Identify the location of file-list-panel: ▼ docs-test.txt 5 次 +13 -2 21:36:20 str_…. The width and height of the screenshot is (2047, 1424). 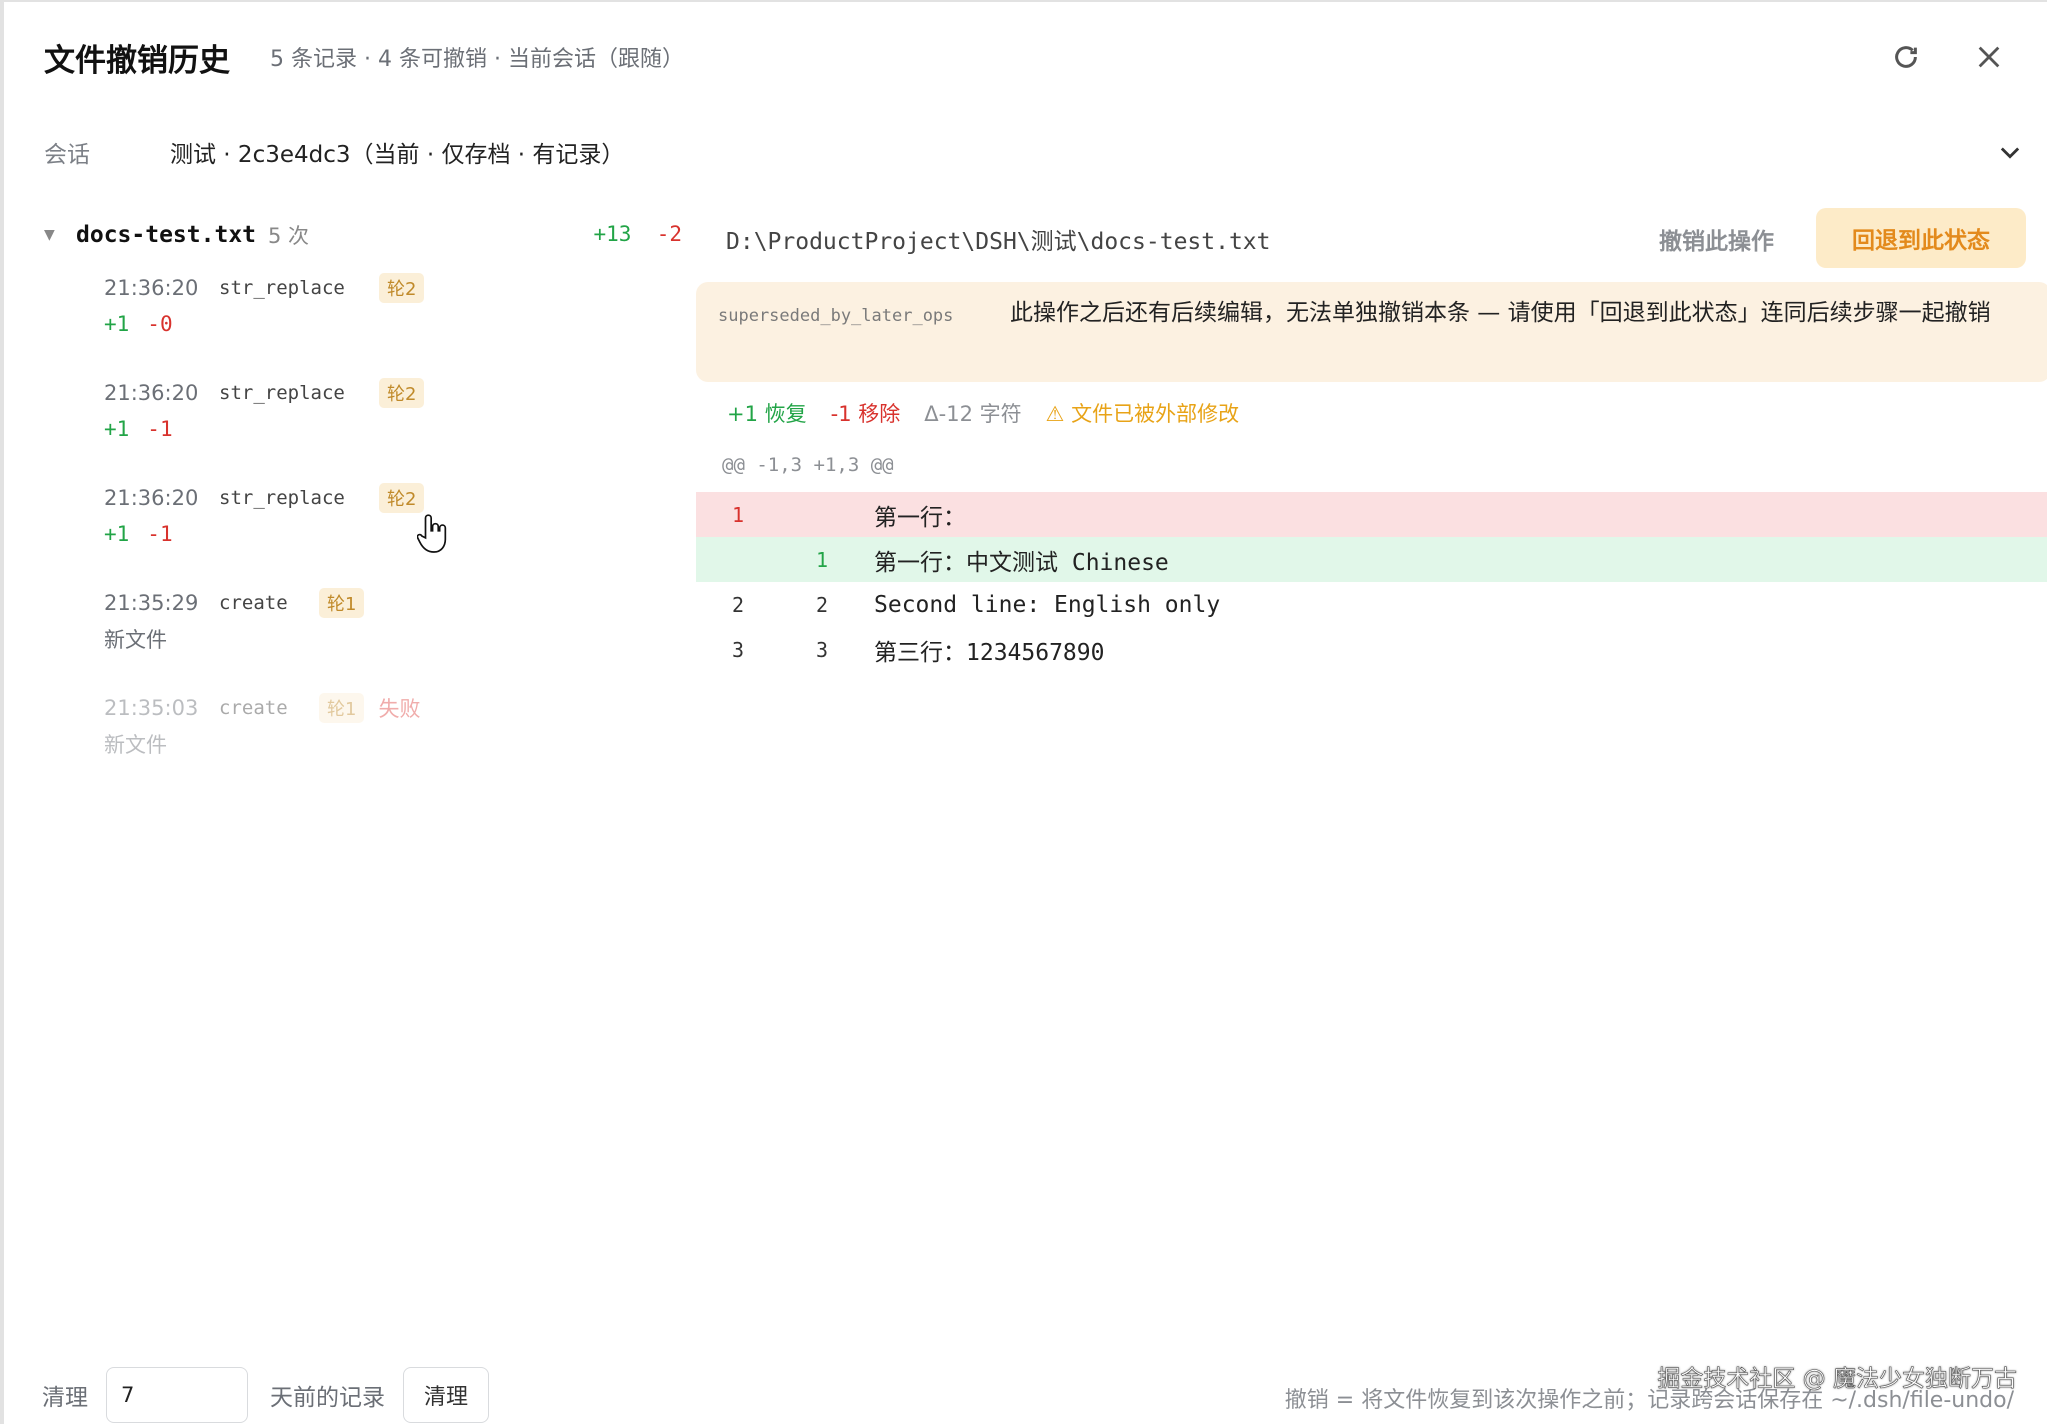
(362, 504).